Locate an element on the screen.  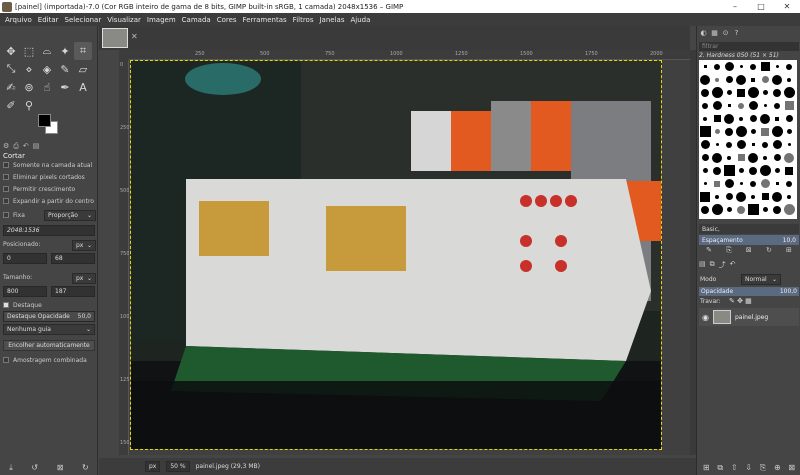
option-current-layer: Somente na camada atual is located at coordinates (50, 165).